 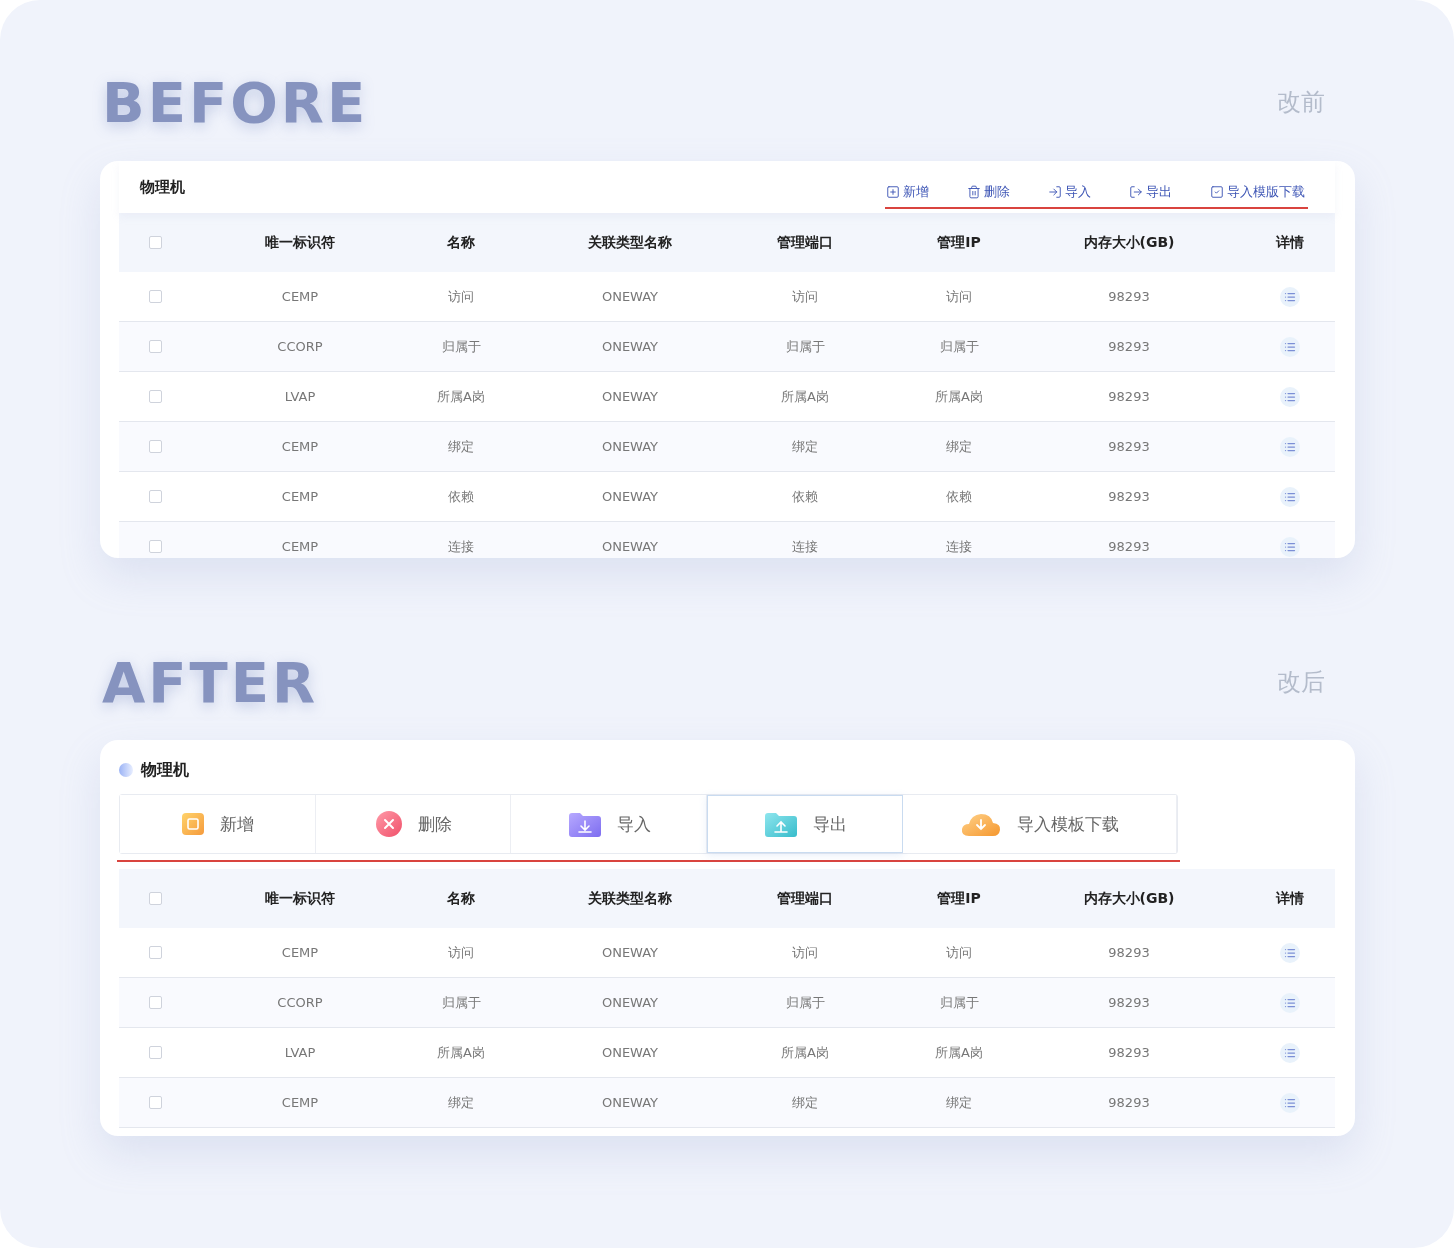 I want to click on square-icon, so click(x=193, y=824).